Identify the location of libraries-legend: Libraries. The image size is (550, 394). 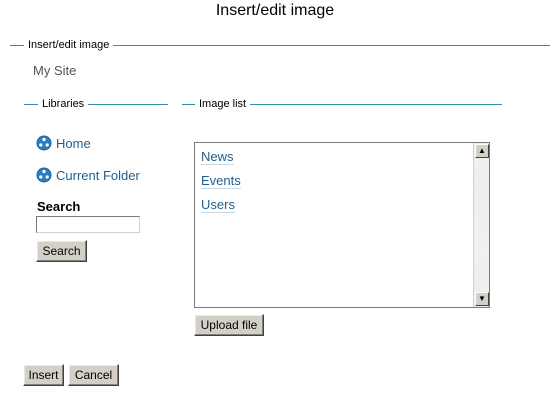
(63, 104).